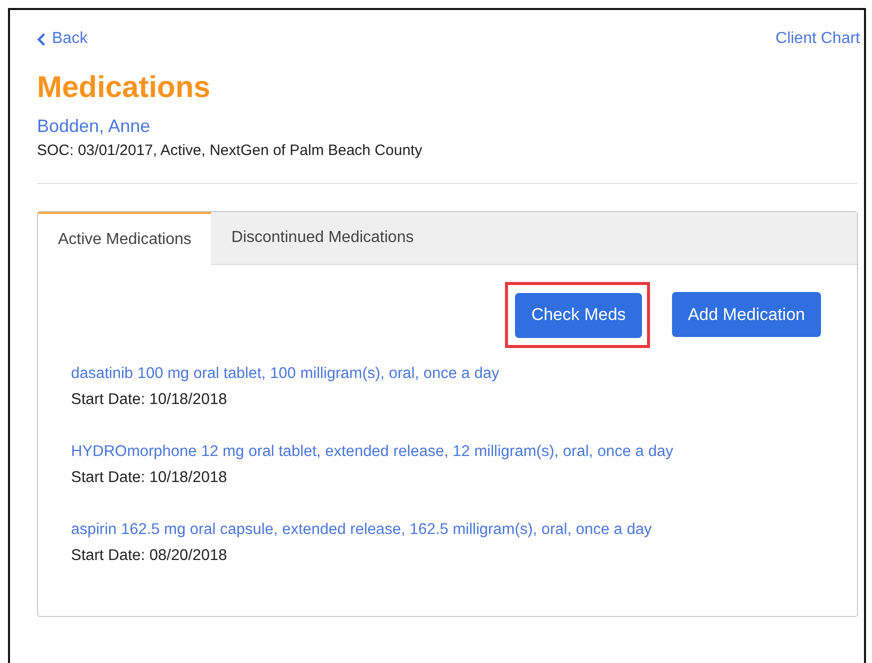  I want to click on chevron-left-icon, so click(41, 39).